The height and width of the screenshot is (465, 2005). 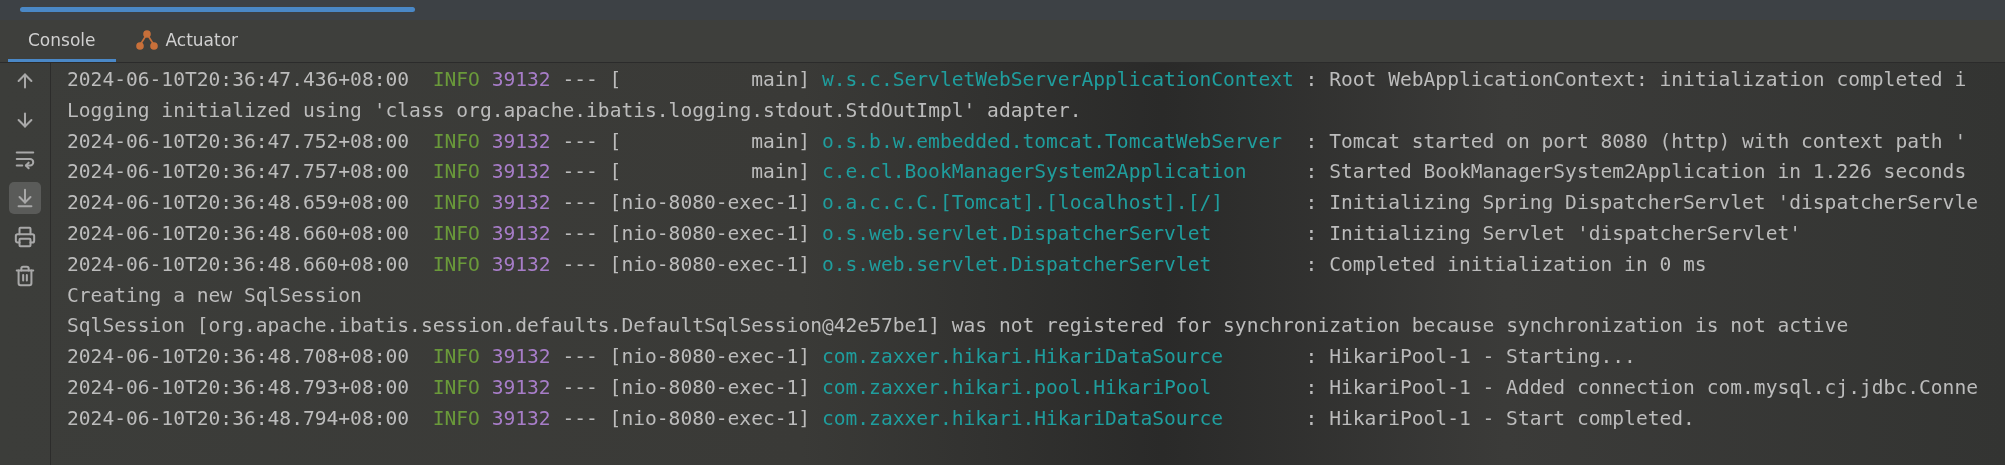 I want to click on timestamp: 2024-06-10T20:36:48.794+08:00, so click(x=238, y=418).